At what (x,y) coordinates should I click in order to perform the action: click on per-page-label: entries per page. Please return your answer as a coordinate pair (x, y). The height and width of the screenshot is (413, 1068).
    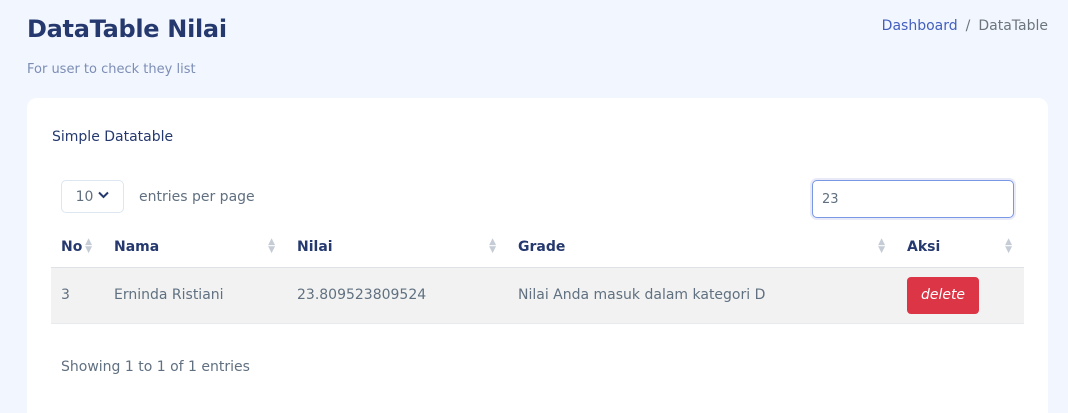
    Looking at the image, I should click on (197, 197).